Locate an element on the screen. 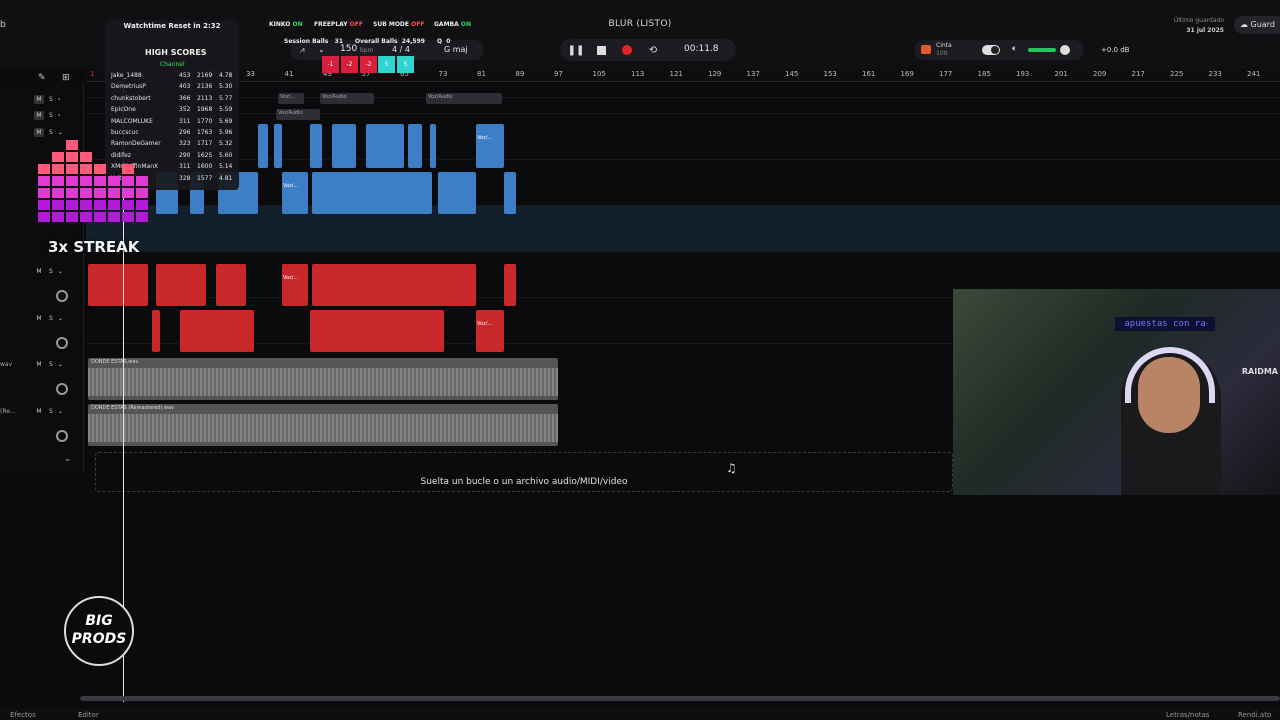 Image resolution: width=1280 pixels, height=720 pixels. transport-bar: ❚❚ ⟲ 00:11.8 is located at coordinates (648, 50).